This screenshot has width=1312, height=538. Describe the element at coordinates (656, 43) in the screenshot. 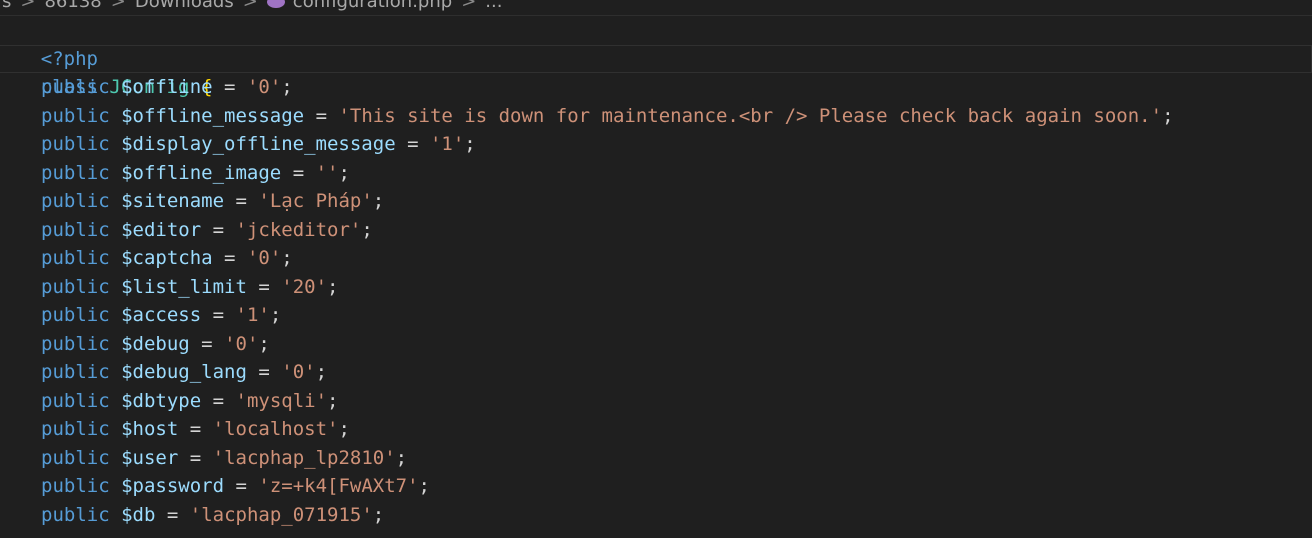

I see `code-line: <?php` at that location.